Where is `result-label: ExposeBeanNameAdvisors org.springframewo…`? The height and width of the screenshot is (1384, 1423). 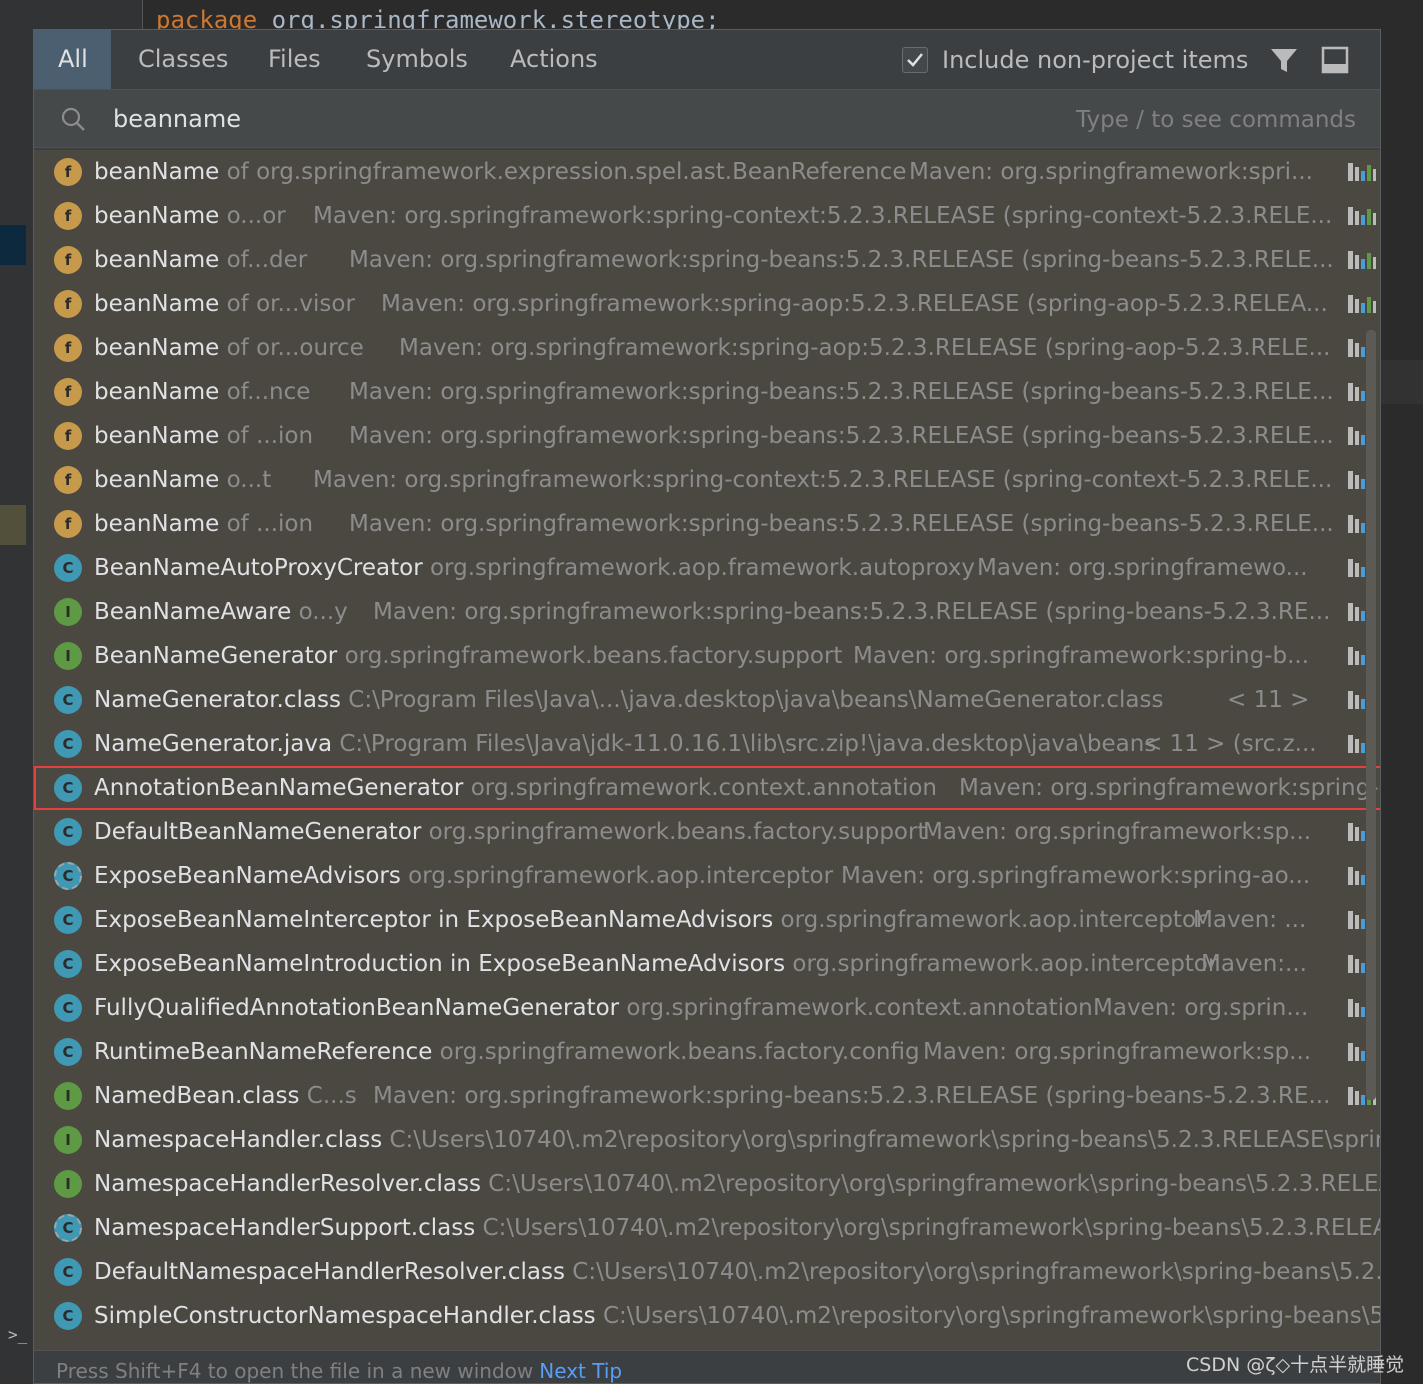
result-label: ExposeBeanNameAdvisors org.springframewo… is located at coordinates (463, 876).